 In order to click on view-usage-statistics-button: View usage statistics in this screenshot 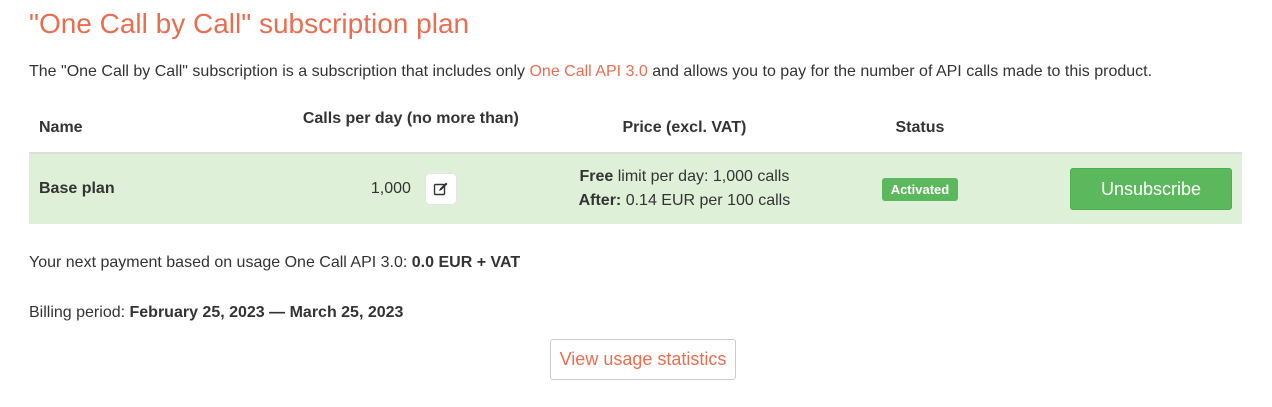, I will do `click(643, 359)`.